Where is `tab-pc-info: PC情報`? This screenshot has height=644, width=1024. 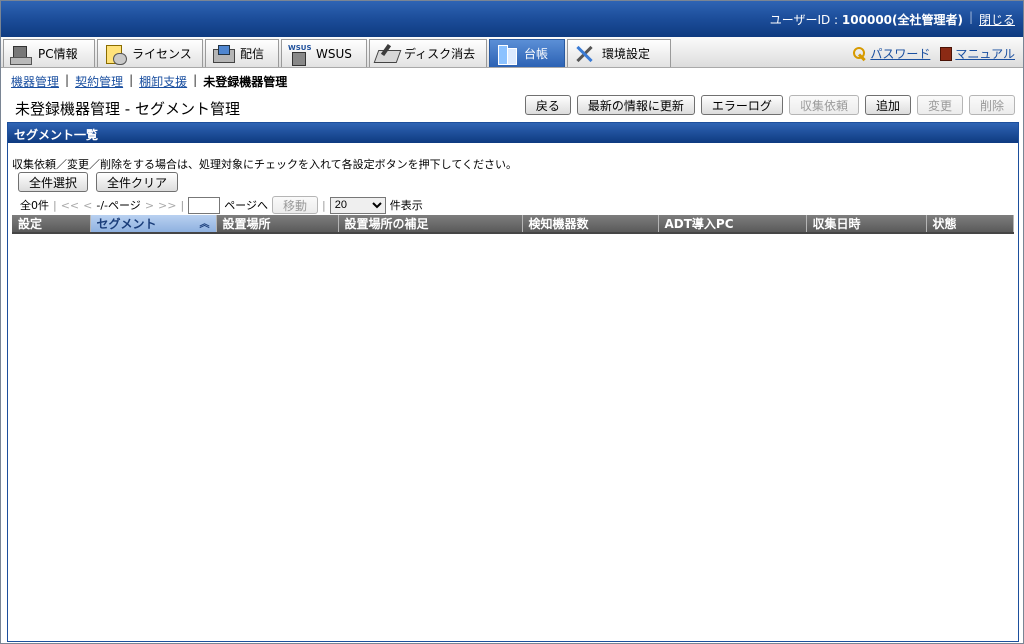
tab-pc-info: PC情報 is located at coordinates (49, 53).